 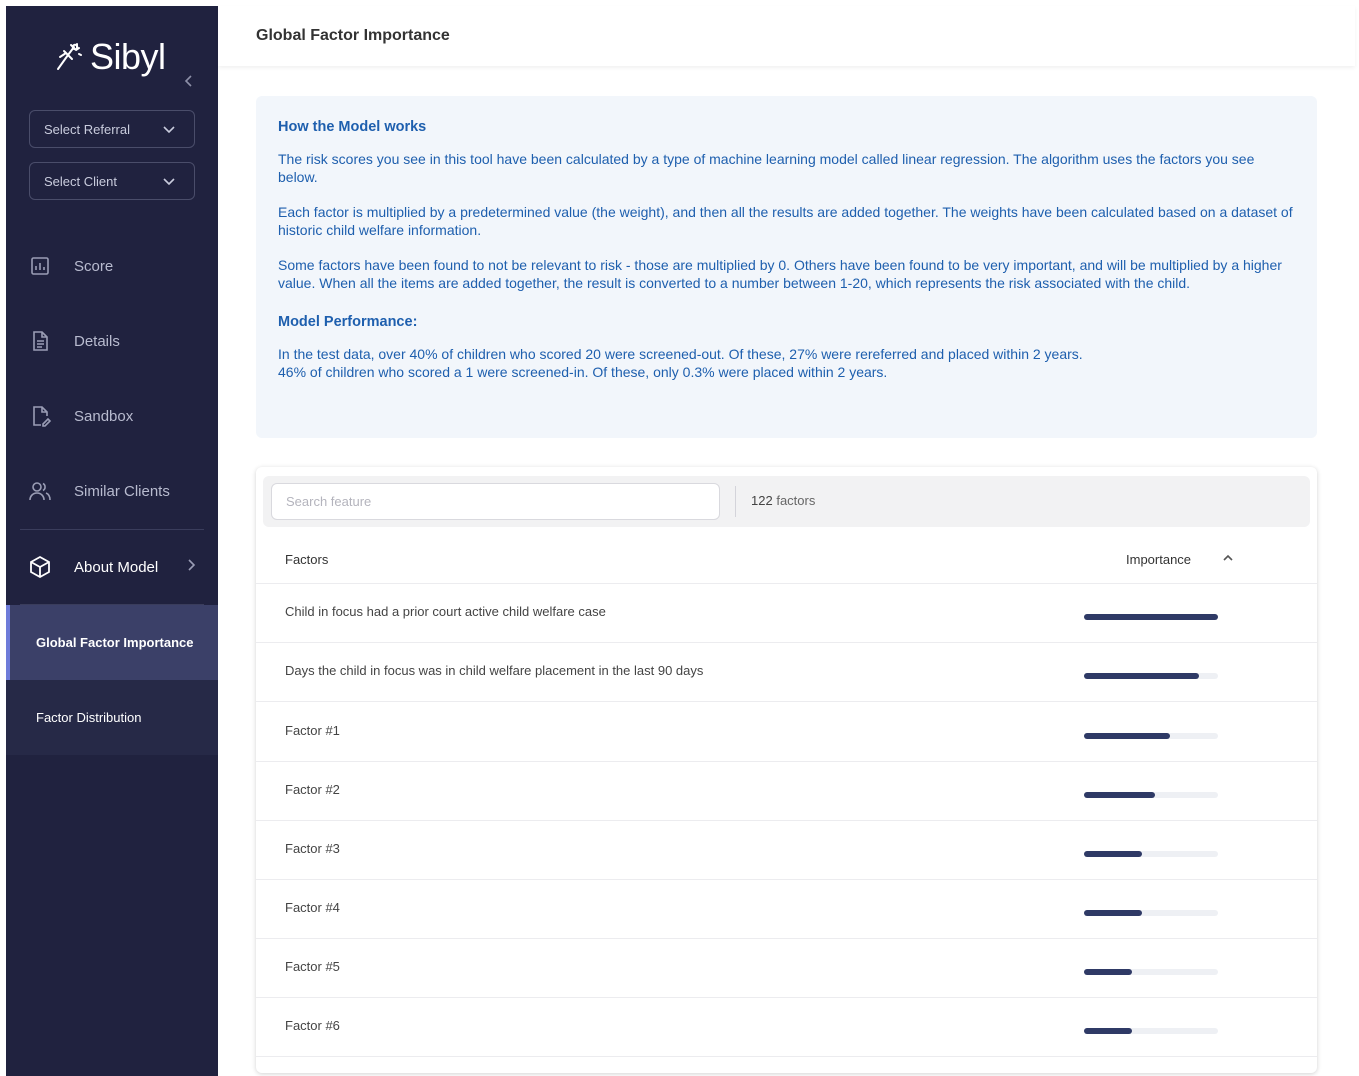 I want to click on subnav-global-factor-importance: Global Factor Importance, so click(x=112, y=642).